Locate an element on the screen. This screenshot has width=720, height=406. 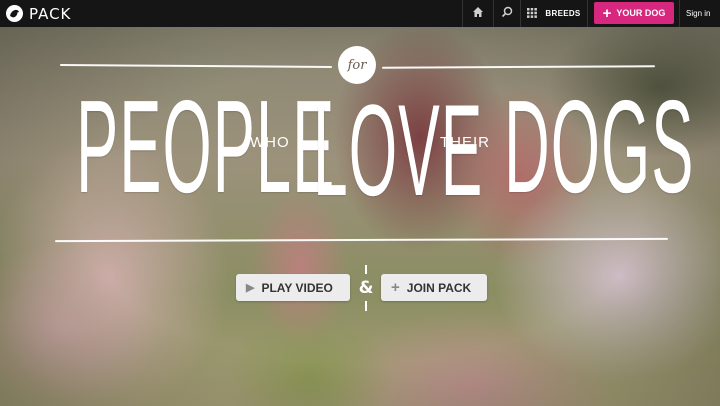
breeds-button: BREEDS is located at coordinates (554, 13).